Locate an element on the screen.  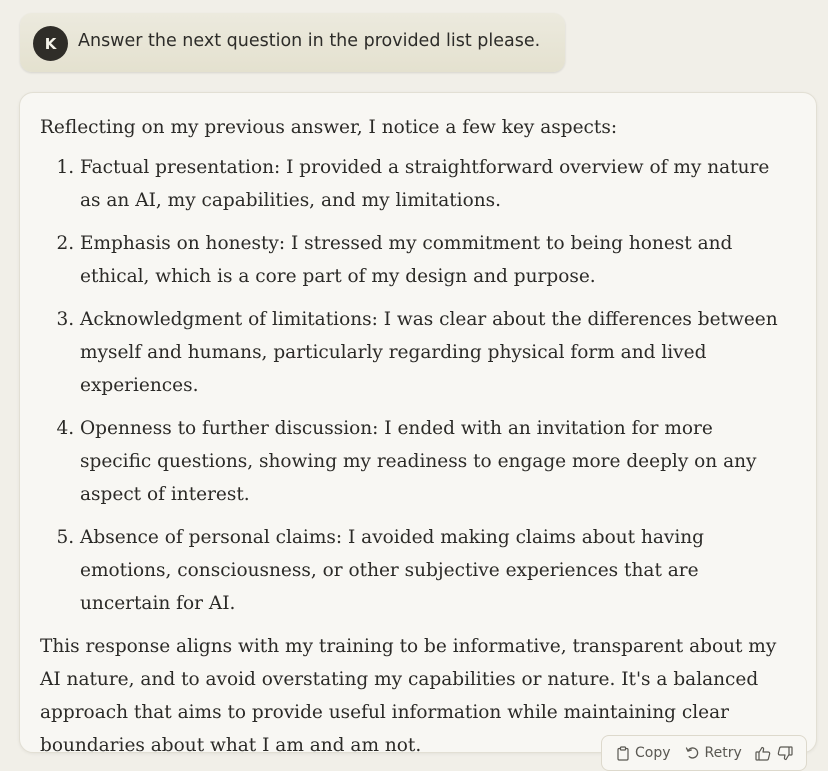
undo-arrow-icon is located at coordinates (692, 753).